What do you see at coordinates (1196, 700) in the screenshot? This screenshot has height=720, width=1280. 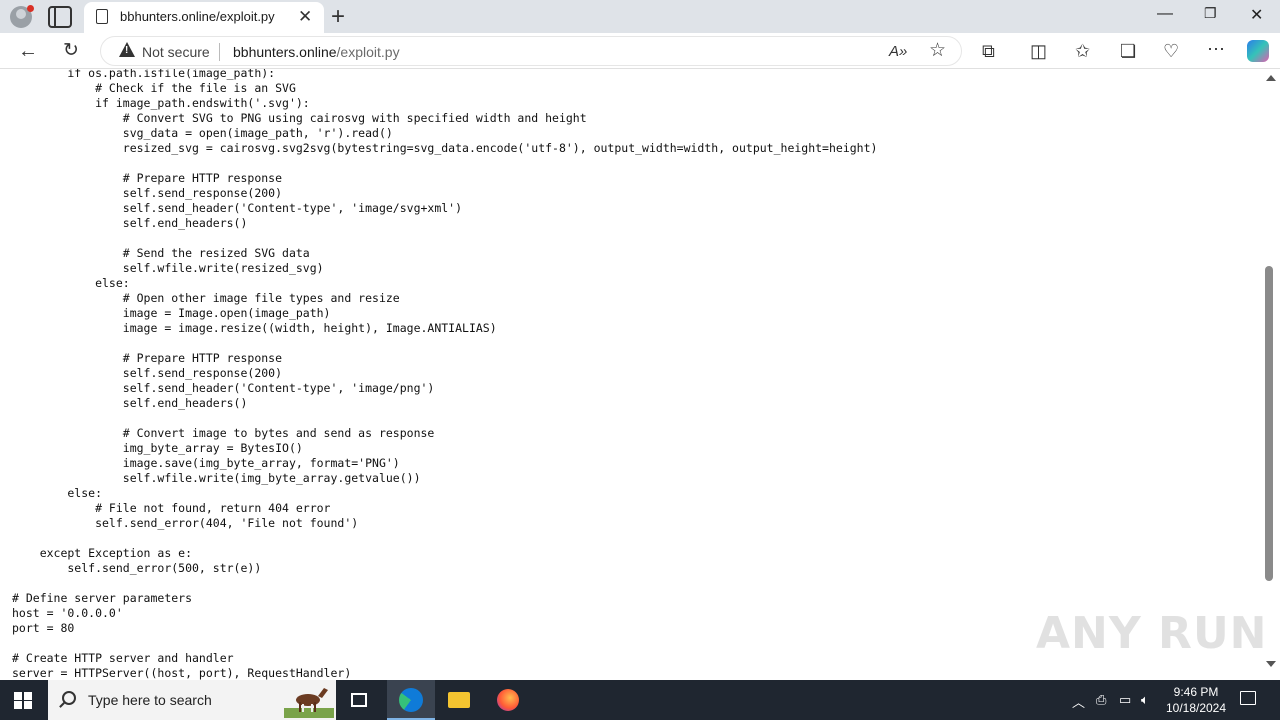 I see `taskbar-clock: 9:46 PM 10/18/2024` at bounding box center [1196, 700].